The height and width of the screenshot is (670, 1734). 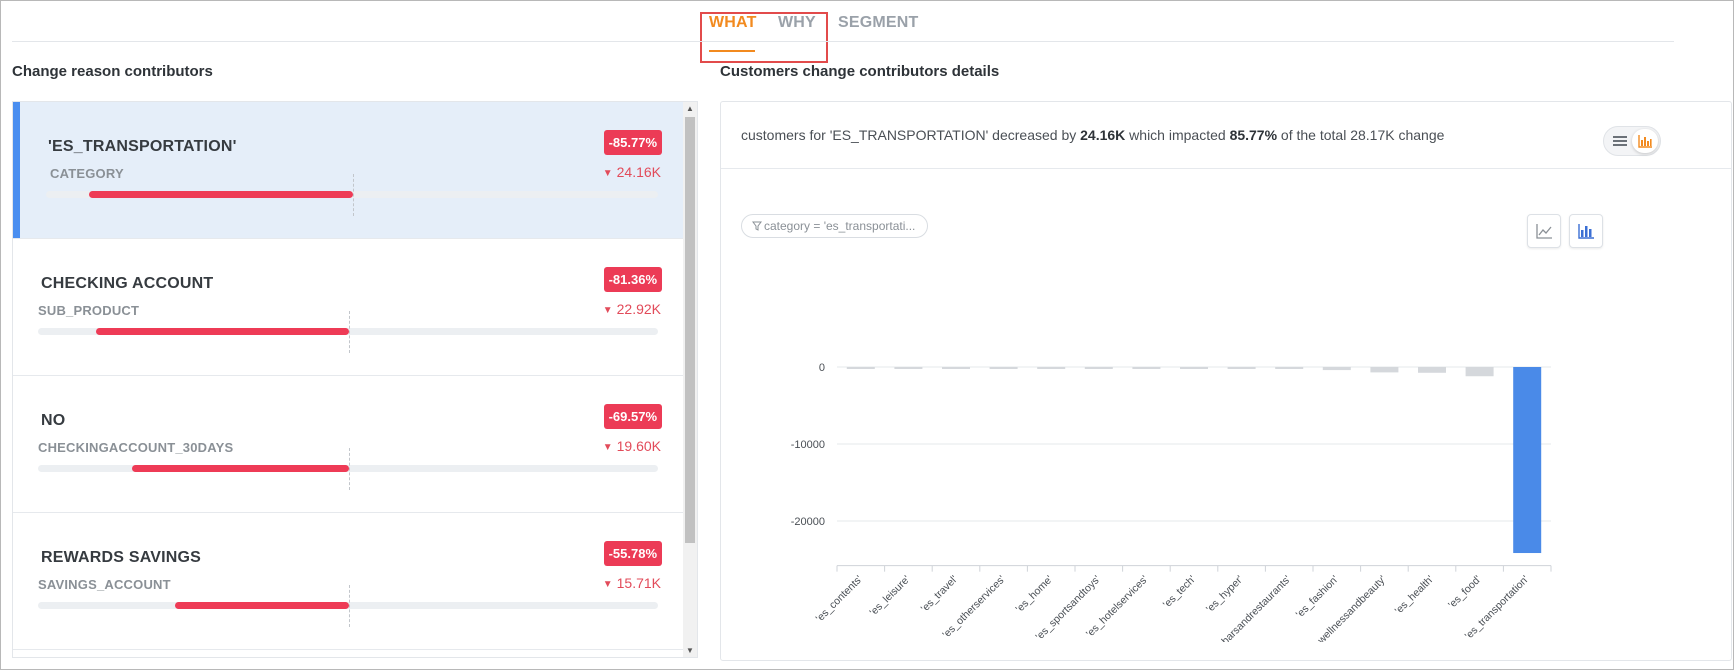 I want to click on contributor-type: CATEGORY, so click(x=87, y=173).